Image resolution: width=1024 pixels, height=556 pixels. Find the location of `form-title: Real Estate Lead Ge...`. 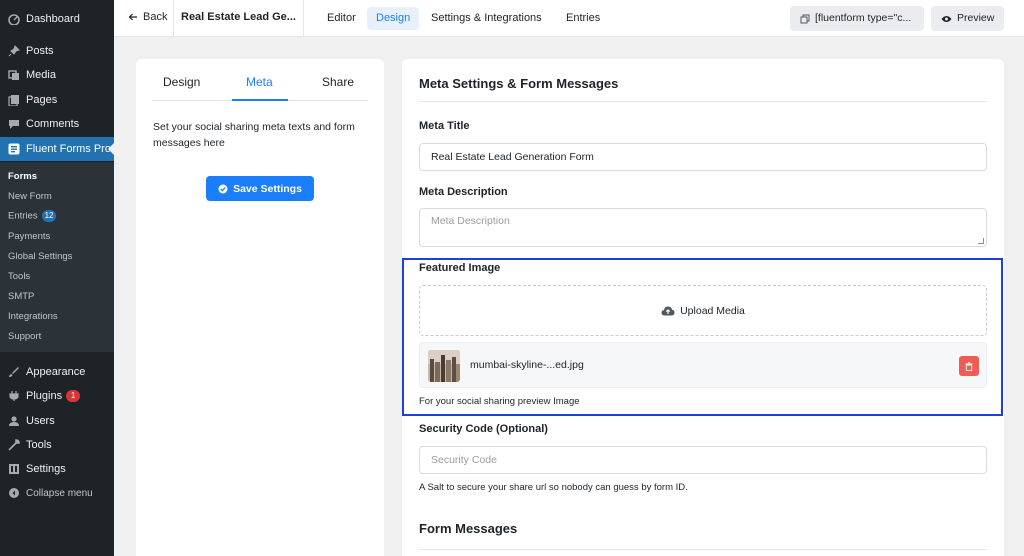

form-title: Real Estate Lead Ge... is located at coordinates (238, 17).